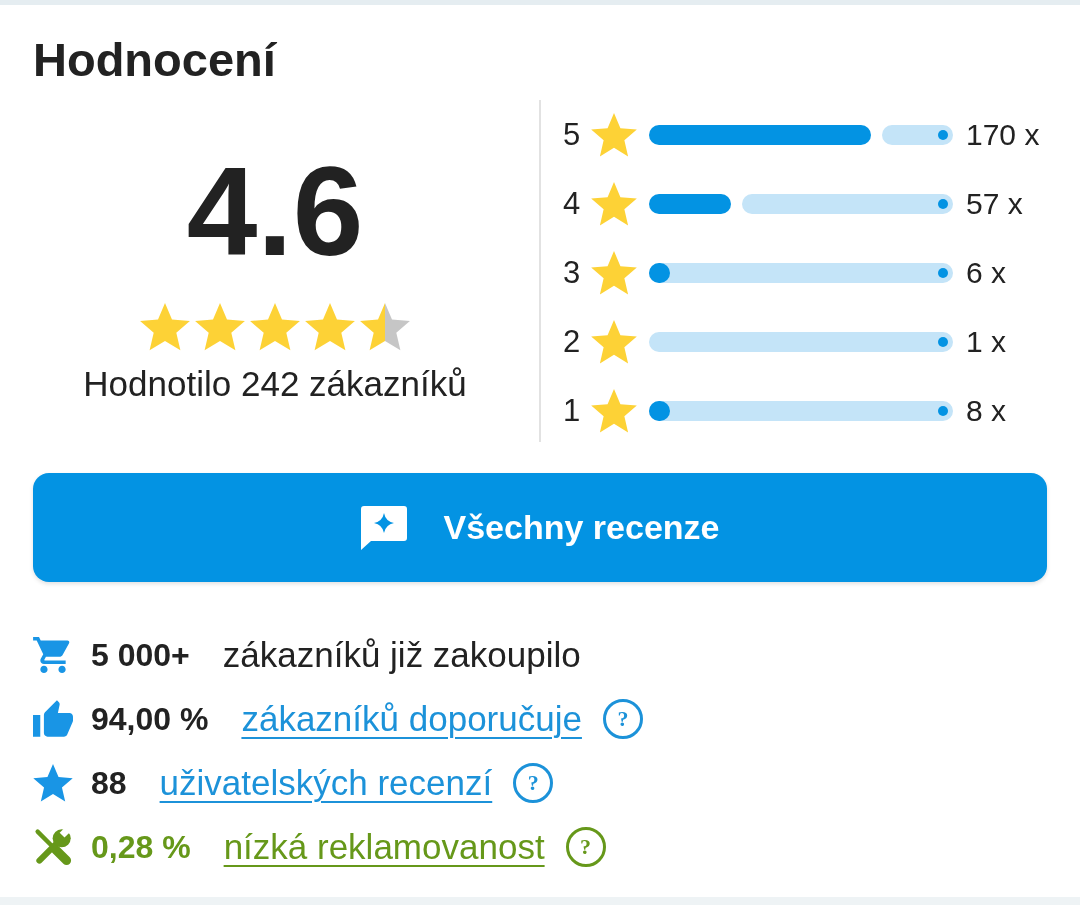 The image size is (1080, 905). Describe the element at coordinates (572, 341) in the screenshot. I see `star-level-label: 2` at that location.